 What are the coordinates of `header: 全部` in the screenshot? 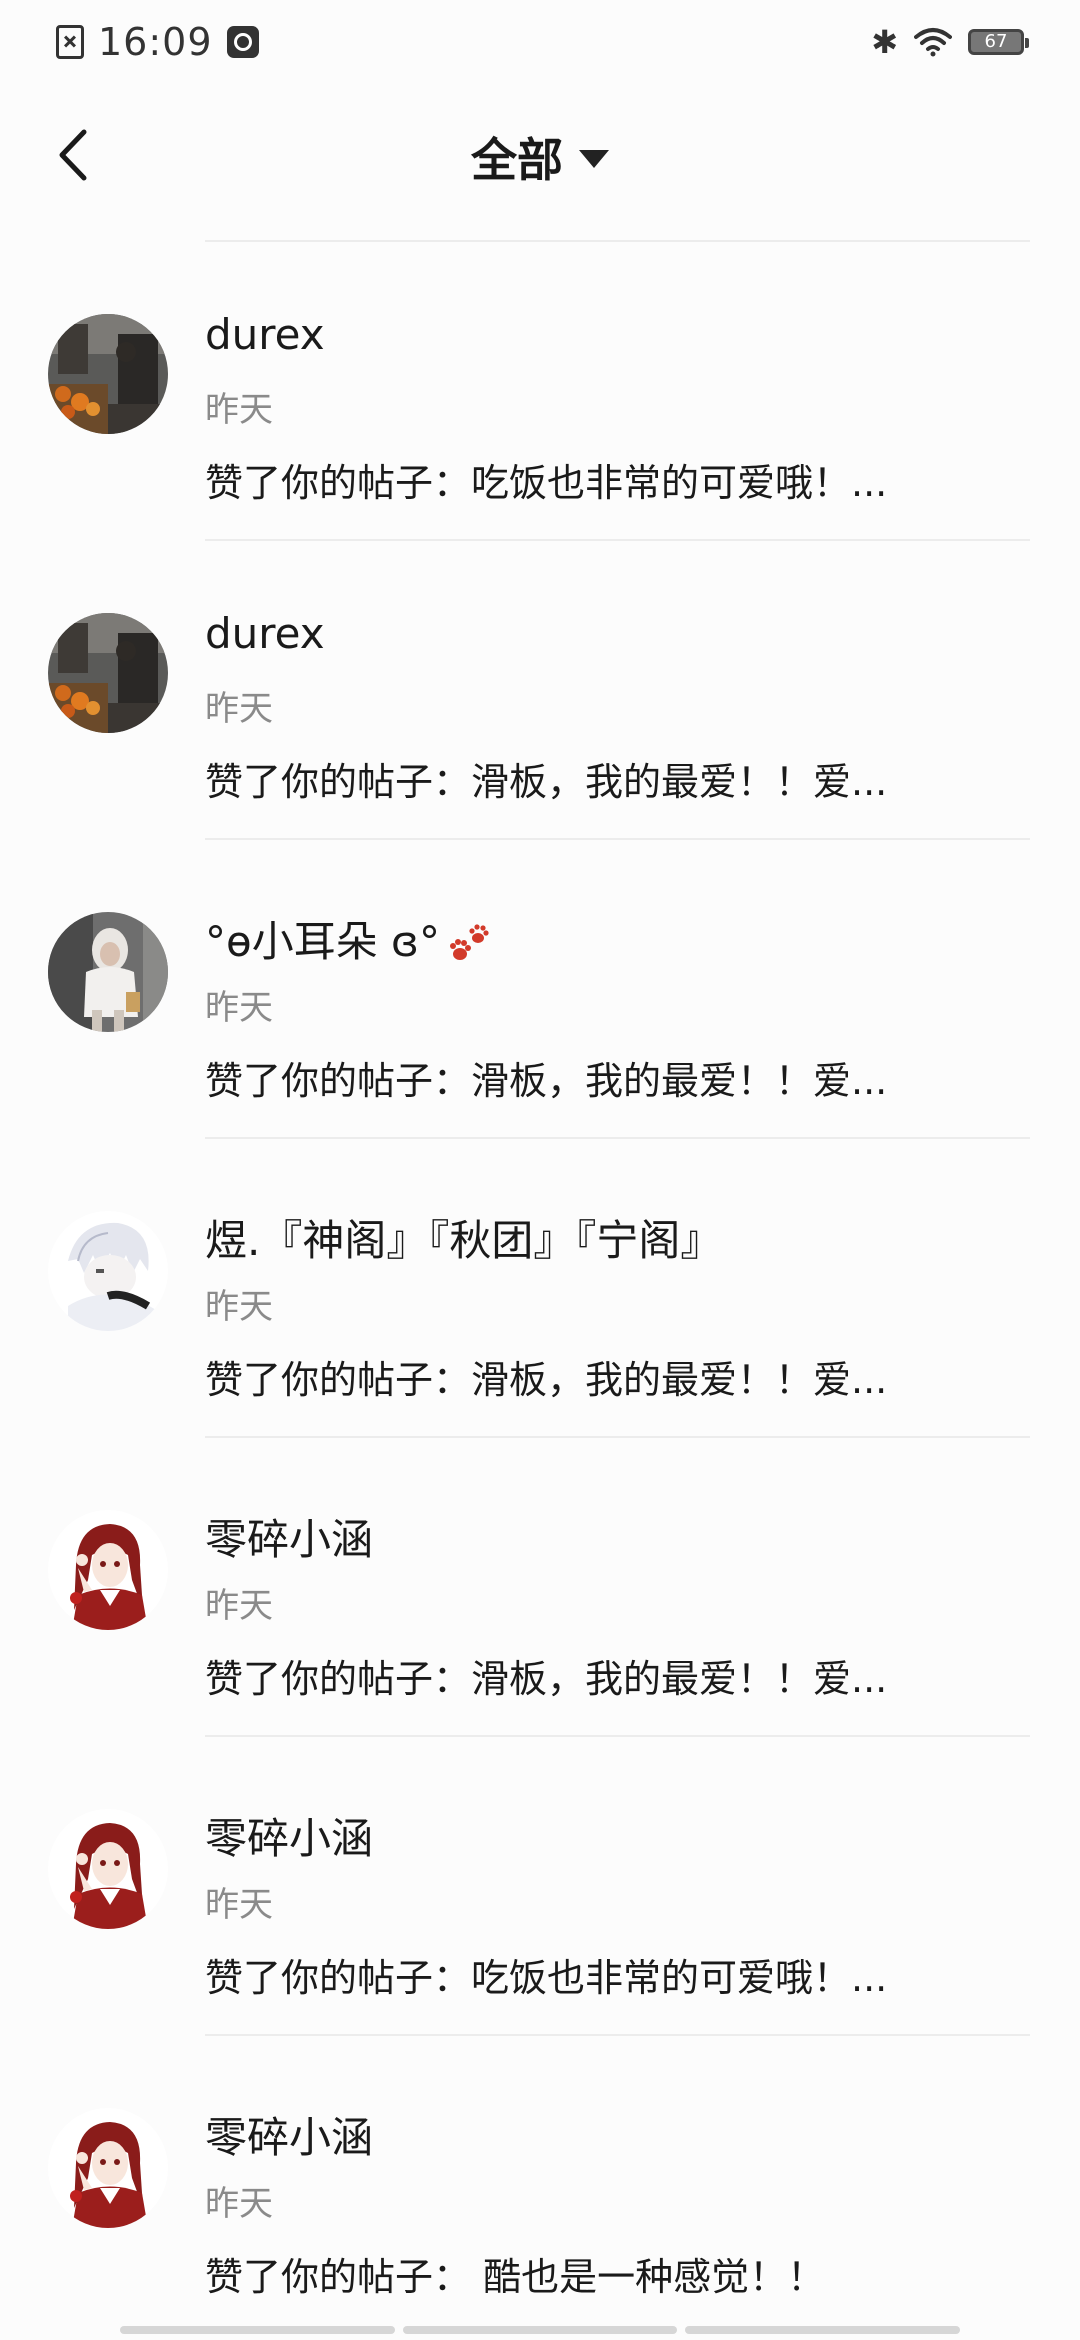 It's located at (540, 155).